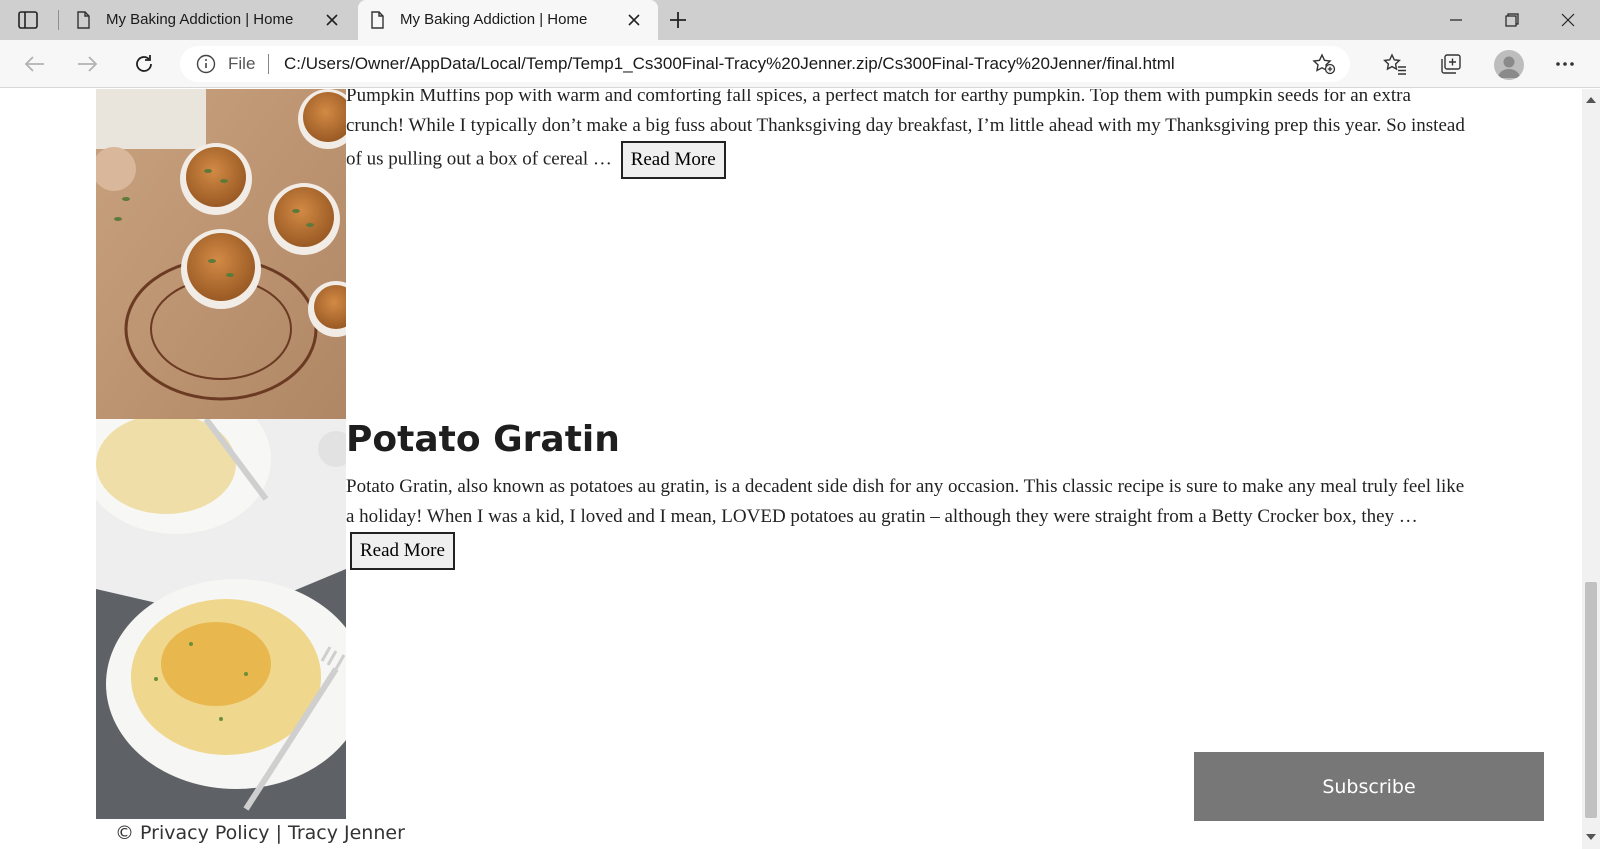 This screenshot has width=1600, height=849. Describe the element at coordinates (88, 64) in the screenshot. I see `forward-arrow-icon` at that location.